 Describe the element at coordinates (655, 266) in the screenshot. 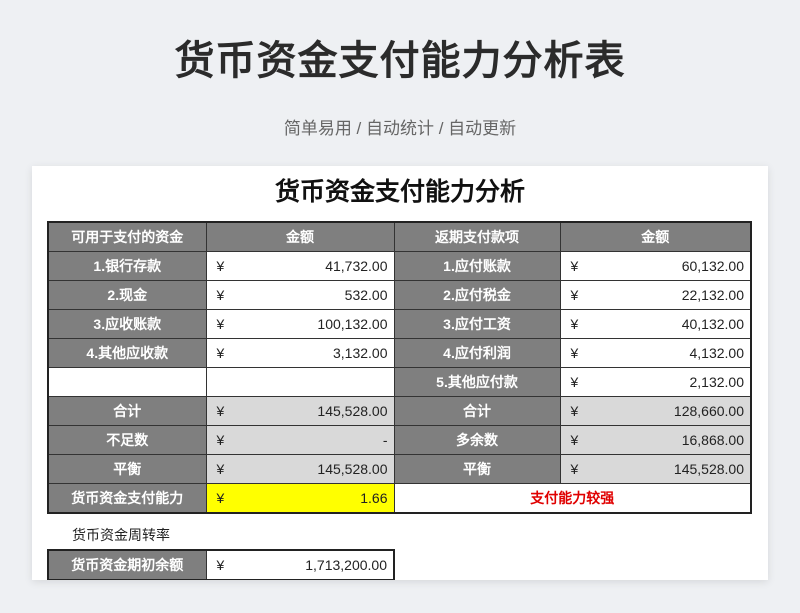

I see `amount-cell: ¥60,132.00` at that location.